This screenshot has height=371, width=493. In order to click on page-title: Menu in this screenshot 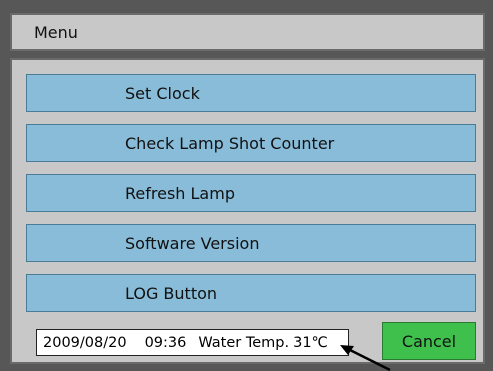, I will do `click(56, 32)`.